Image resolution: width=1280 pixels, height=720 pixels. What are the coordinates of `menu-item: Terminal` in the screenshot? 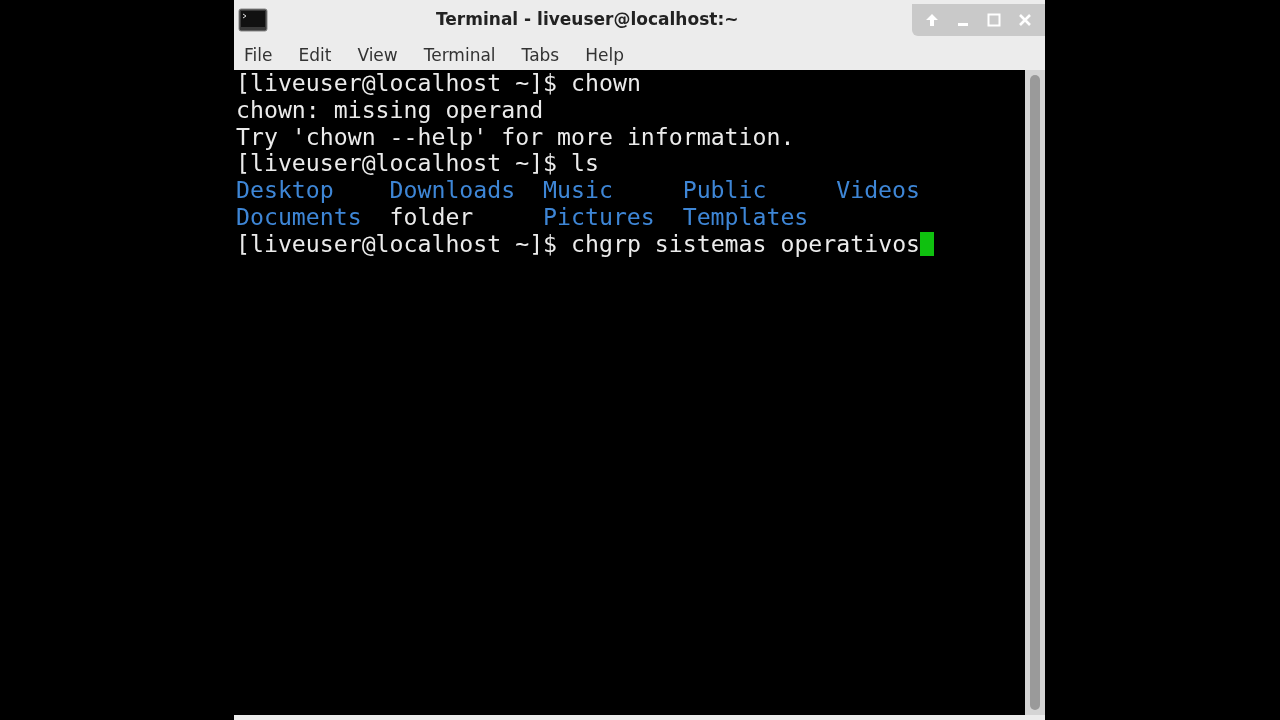 It's located at (459, 55).